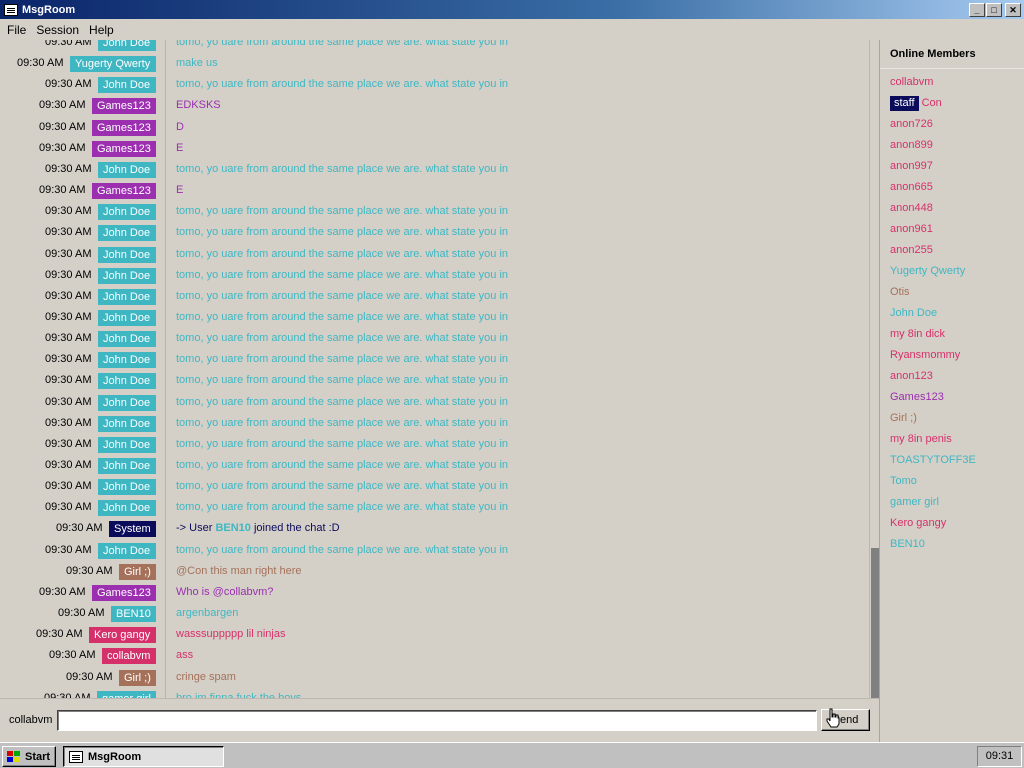 This screenshot has width=1024, height=768. Describe the element at coordinates (874, 389) in the screenshot. I see `chat-scrollbar` at that location.